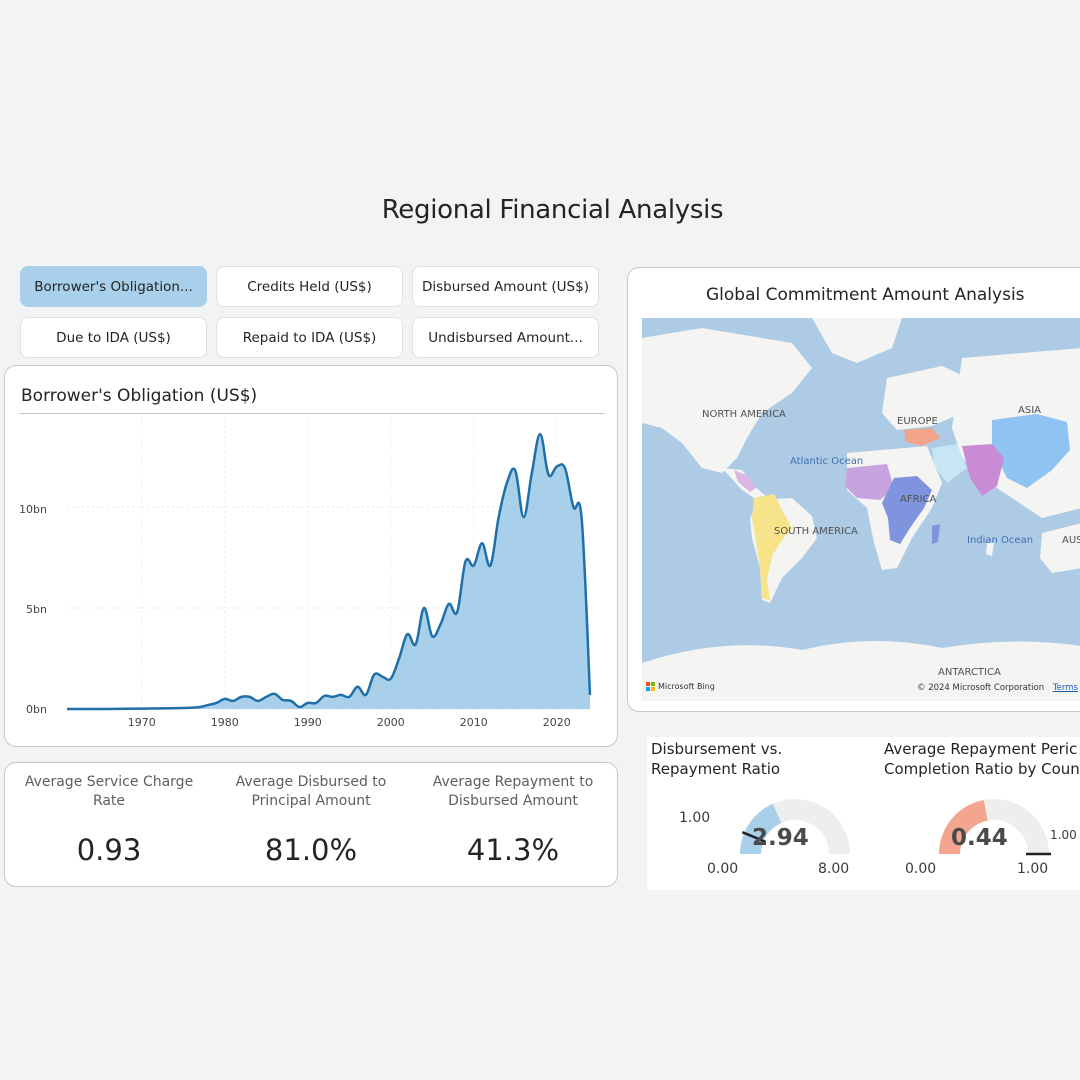 Image resolution: width=1080 pixels, height=1080 pixels. Describe the element at coordinates (1000, 540) in the screenshot. I see `label-indian-ocean: Indian Ocean` at that location.